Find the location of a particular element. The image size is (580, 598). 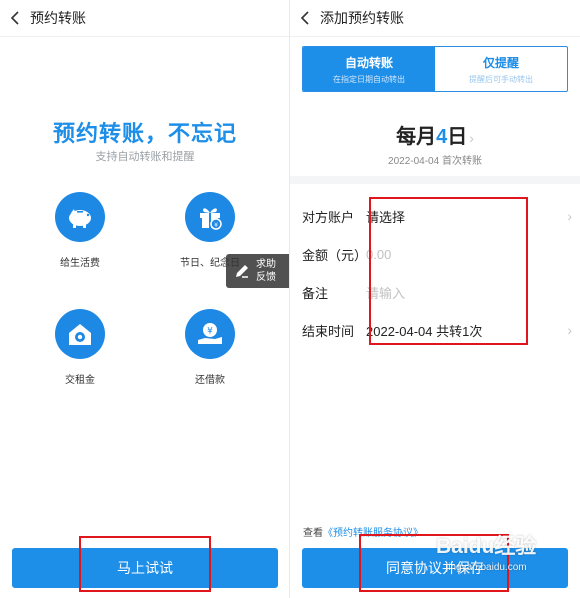

amount-row: 金额（元） 0.00 is located at coordinates (435, 254).